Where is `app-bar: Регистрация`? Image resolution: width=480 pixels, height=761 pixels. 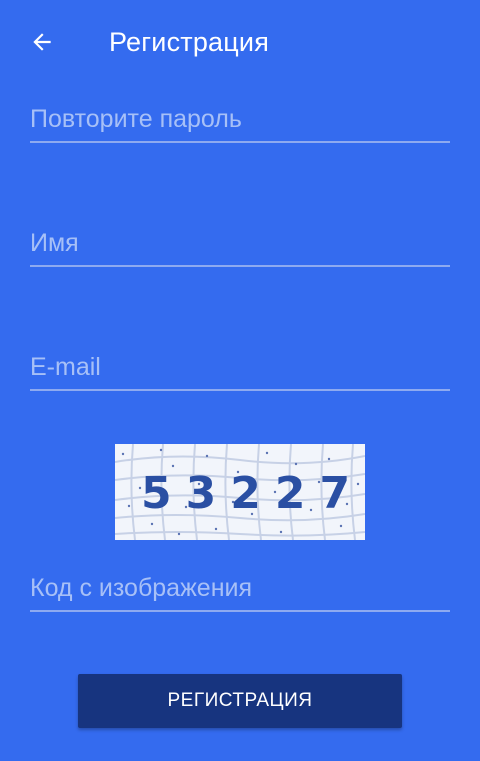
app-bar: Регистрация is located at coordinates (240, 42).